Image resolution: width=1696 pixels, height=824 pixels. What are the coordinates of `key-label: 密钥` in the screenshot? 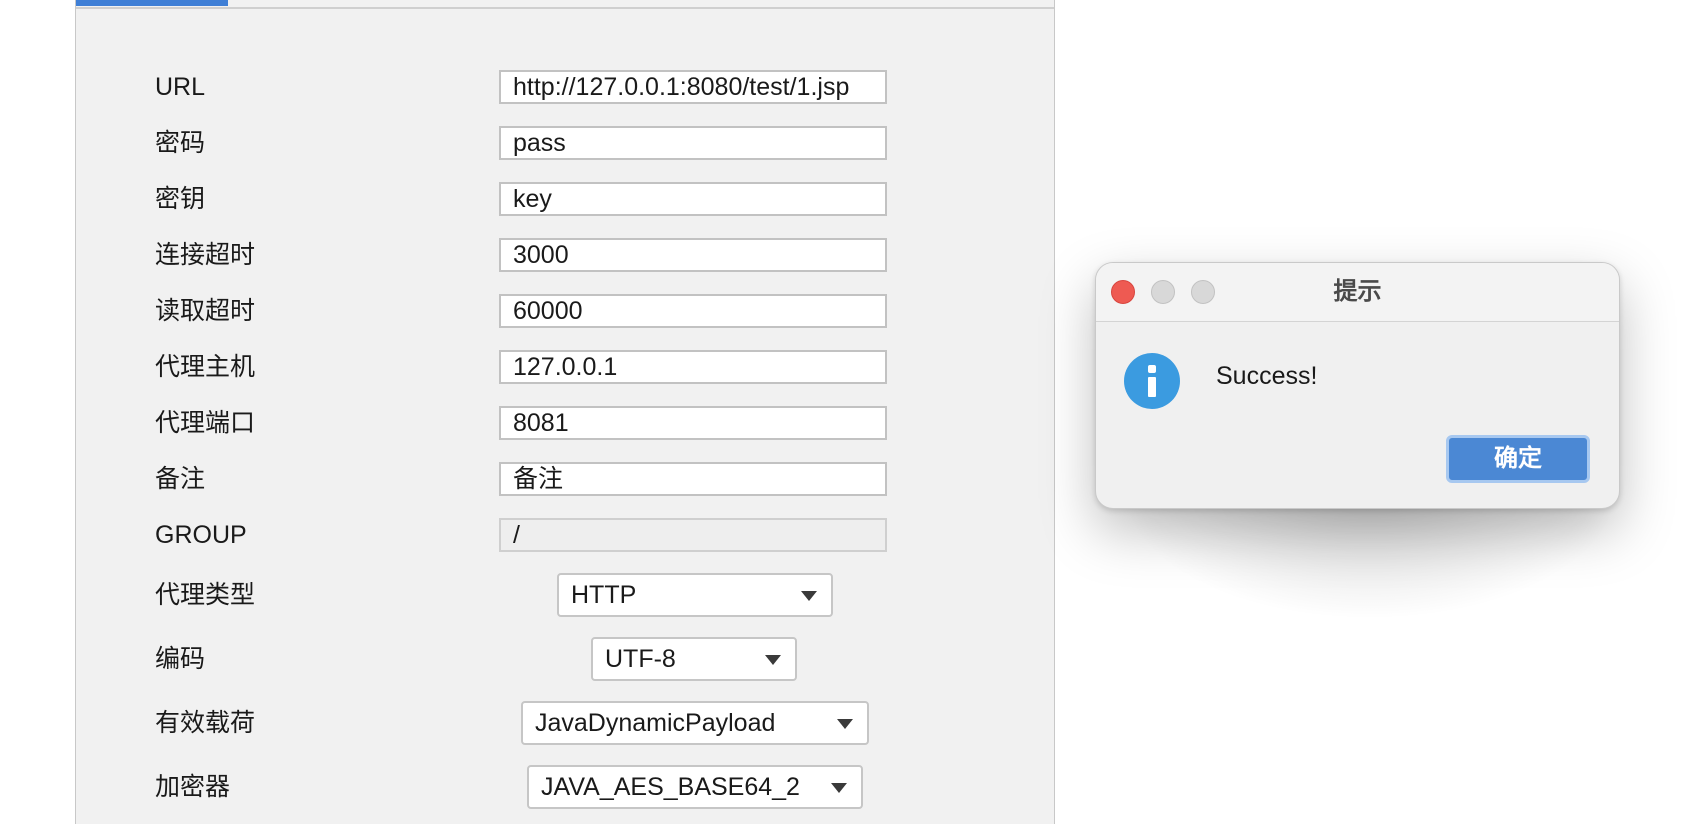 It's located at (180, 199).